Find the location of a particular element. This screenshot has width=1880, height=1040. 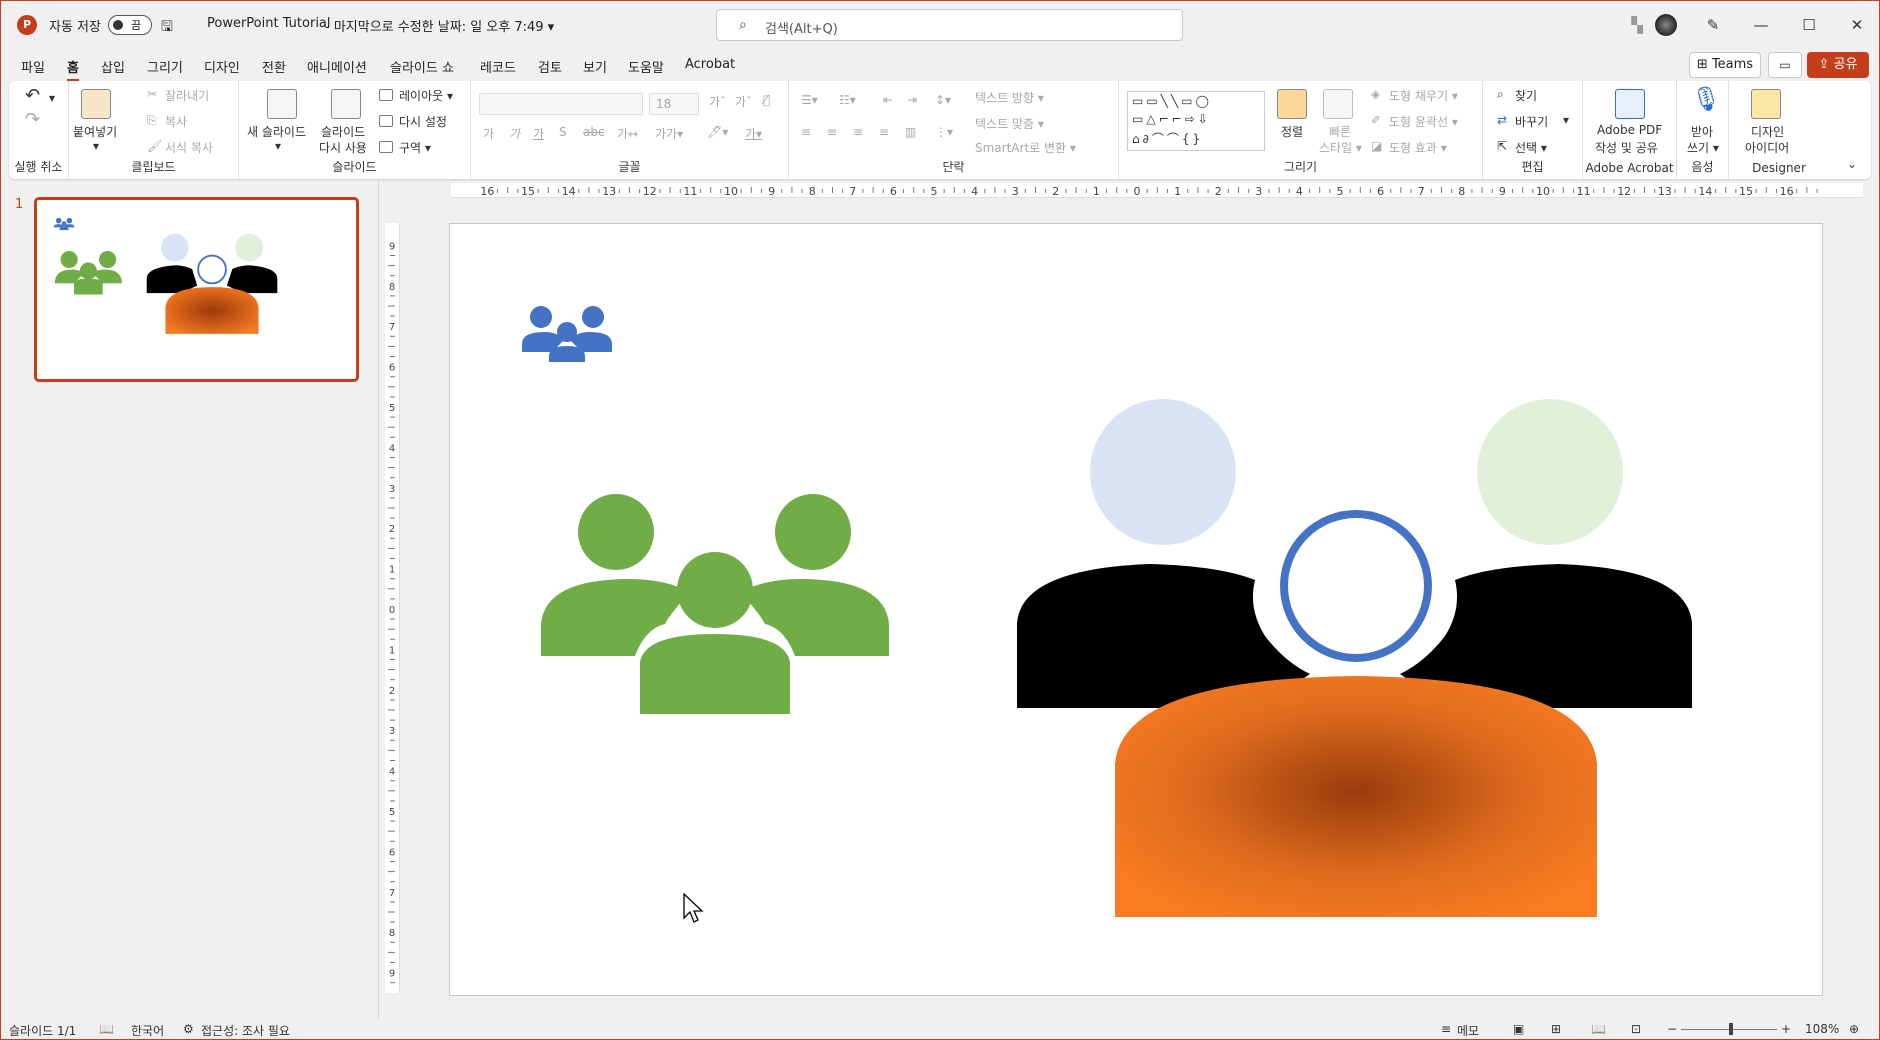

comments-button: ▭ is located at coordinates (1785, 65).